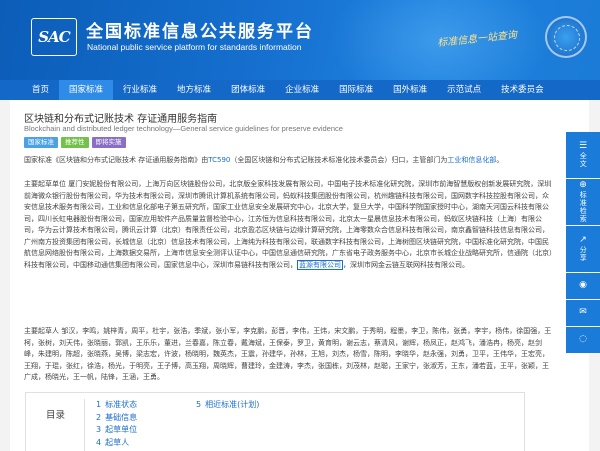 This screenshot has height=451, width=600. Describe the element at coordinates (200, 32) in the screenshot. I see `site-title: 全国标准信息公共服务平台` at that location.